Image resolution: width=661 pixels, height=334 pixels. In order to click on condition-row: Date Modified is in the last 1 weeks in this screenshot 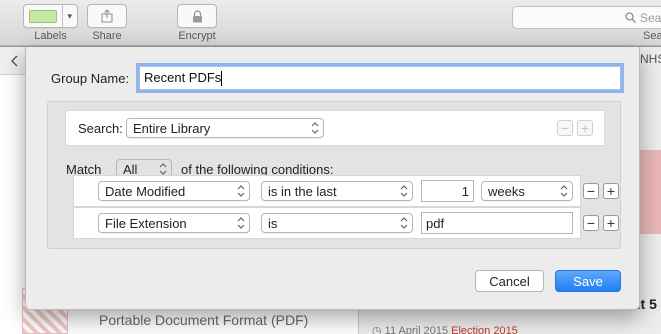, I will do `click(327, 191)`.